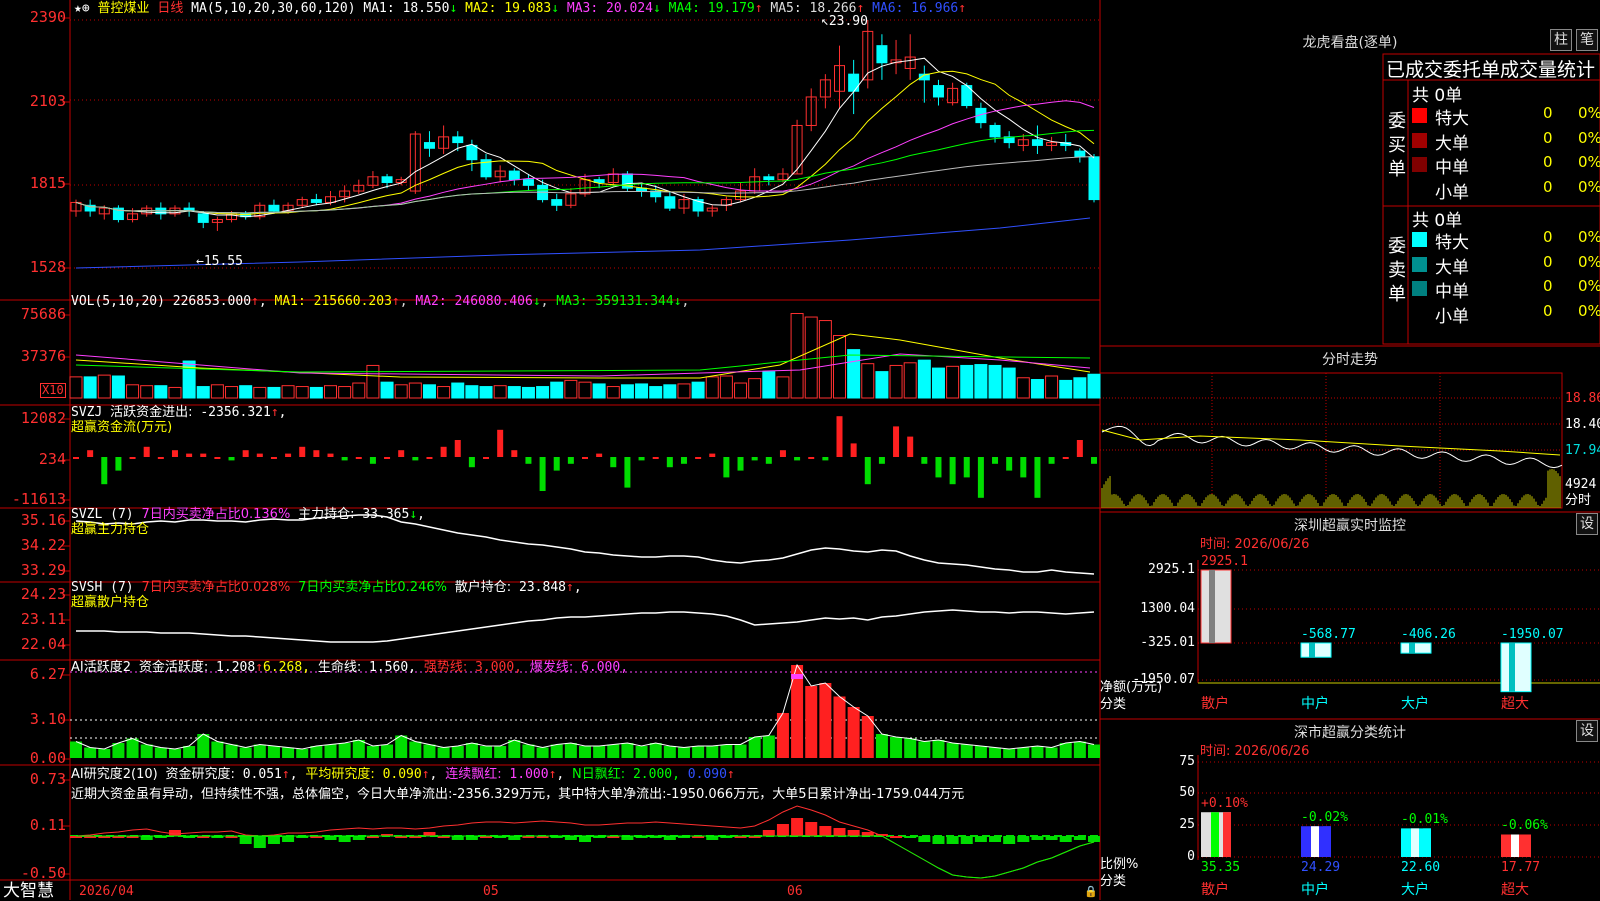 The width and height of the screenshot is (1600, 901). I want to click on bar-view-button: 柱, so click(1561, 40).